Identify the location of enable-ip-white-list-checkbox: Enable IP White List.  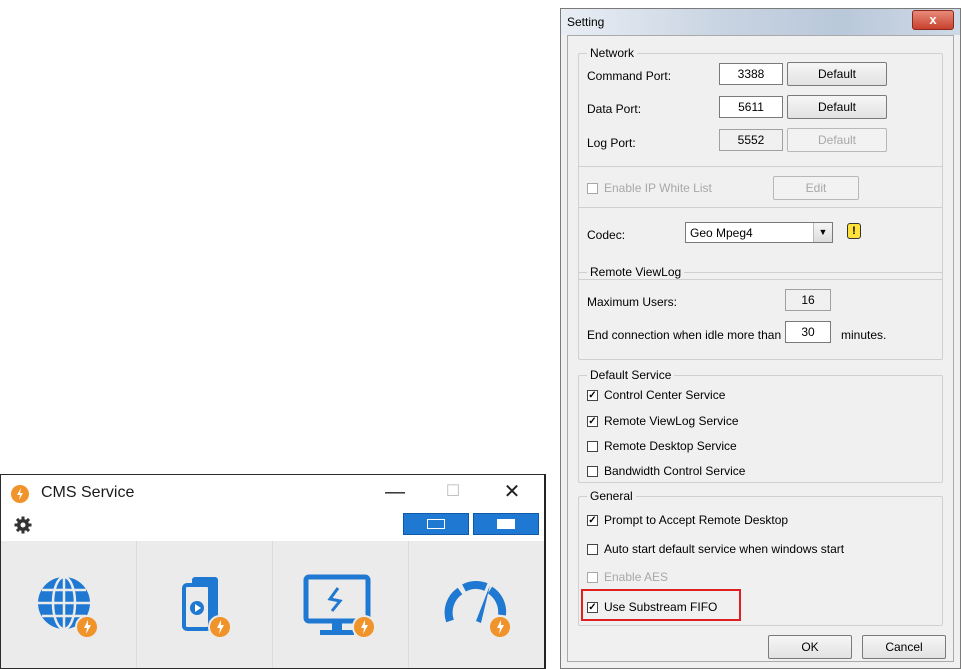
(649, 188).